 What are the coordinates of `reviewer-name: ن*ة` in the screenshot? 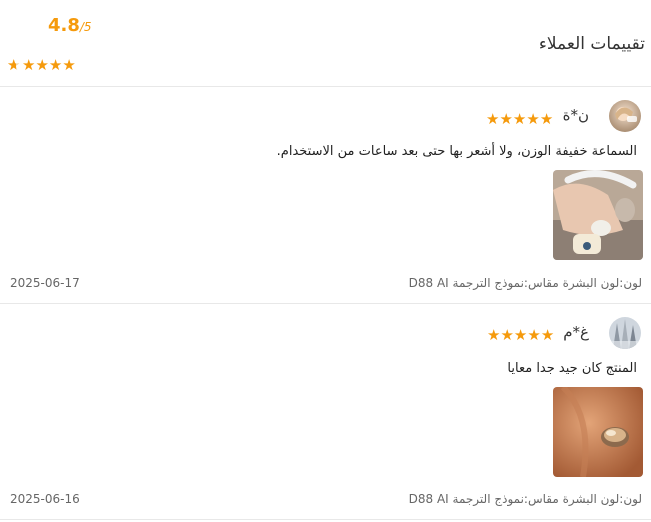 It's located at (575, 115).